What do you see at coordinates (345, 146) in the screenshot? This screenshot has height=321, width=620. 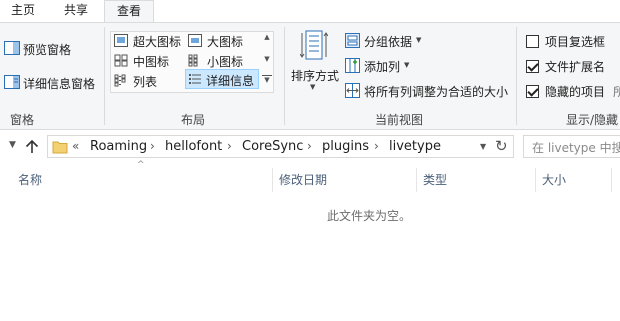 I see `breadcrumb-plugins: plugins` at bounding box center [345, 146].